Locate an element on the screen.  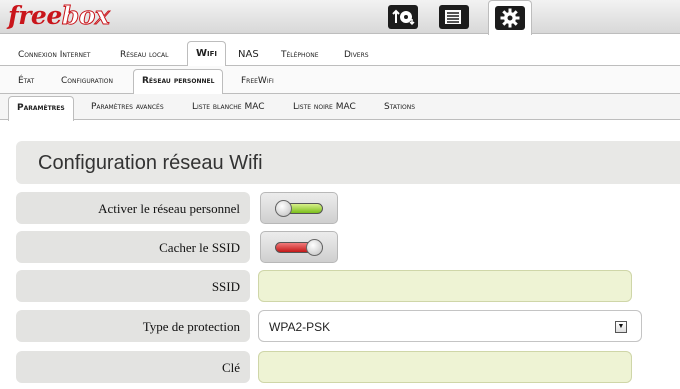
tab-wifi: Wifi is located at coordinates (207, 54).